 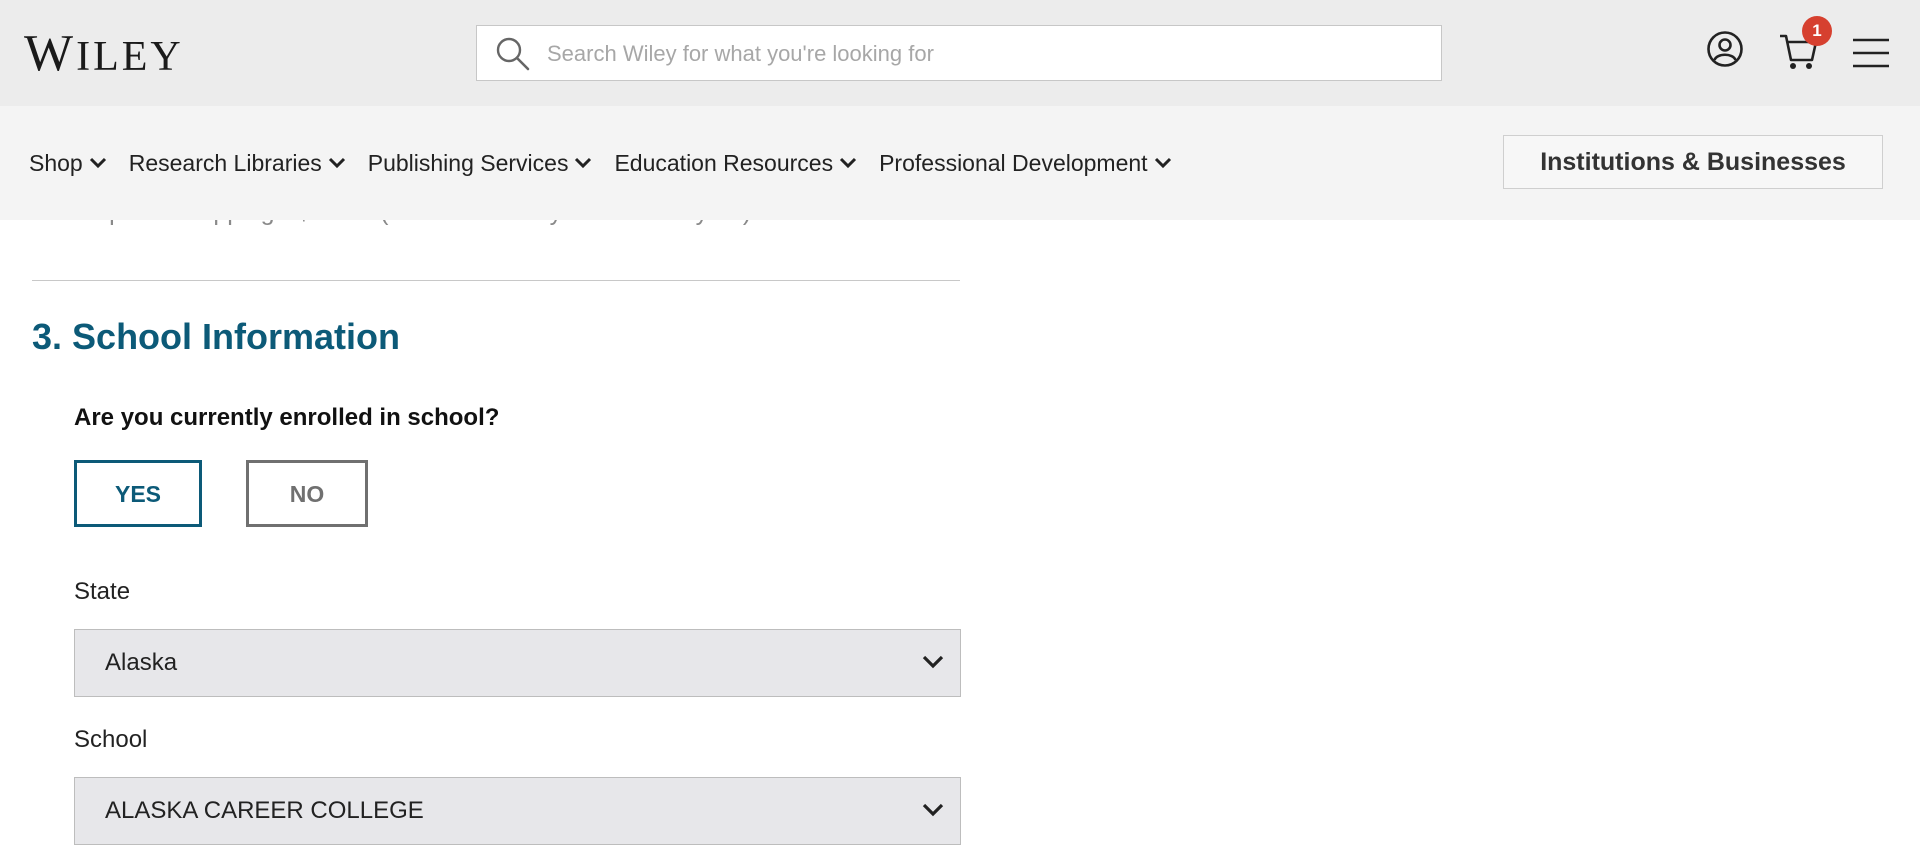 What do you see at coordinates (468, 162) in the screenshot?
I see `nav-label: Publishing Services` at bounding box center [468, 162].